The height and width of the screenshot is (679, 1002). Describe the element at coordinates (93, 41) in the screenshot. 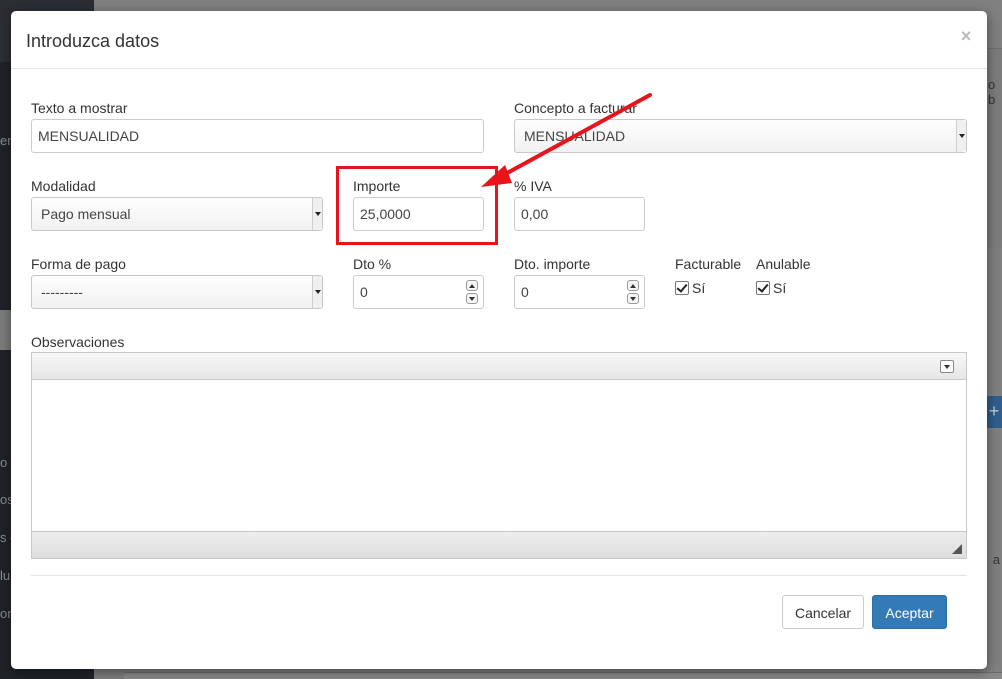

I see `modal-title: Introduzca datos` at that location.